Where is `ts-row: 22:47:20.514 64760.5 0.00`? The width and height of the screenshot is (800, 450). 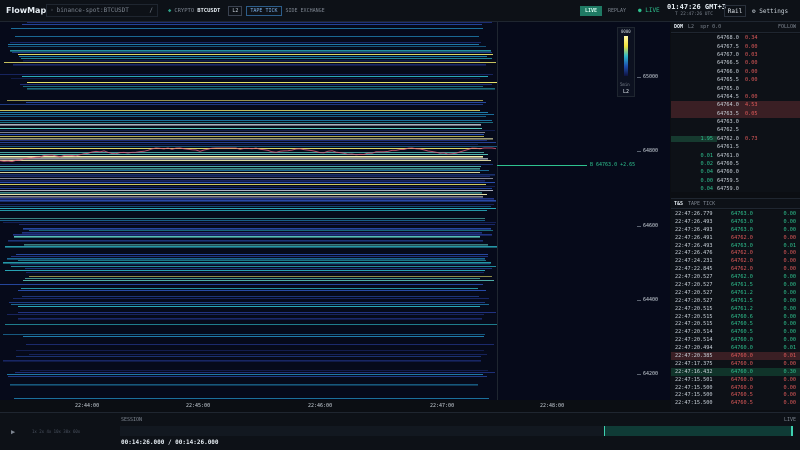 ts-row: 22:47:20.514 64760.5 0.00 is located at coordinates (735, 332).